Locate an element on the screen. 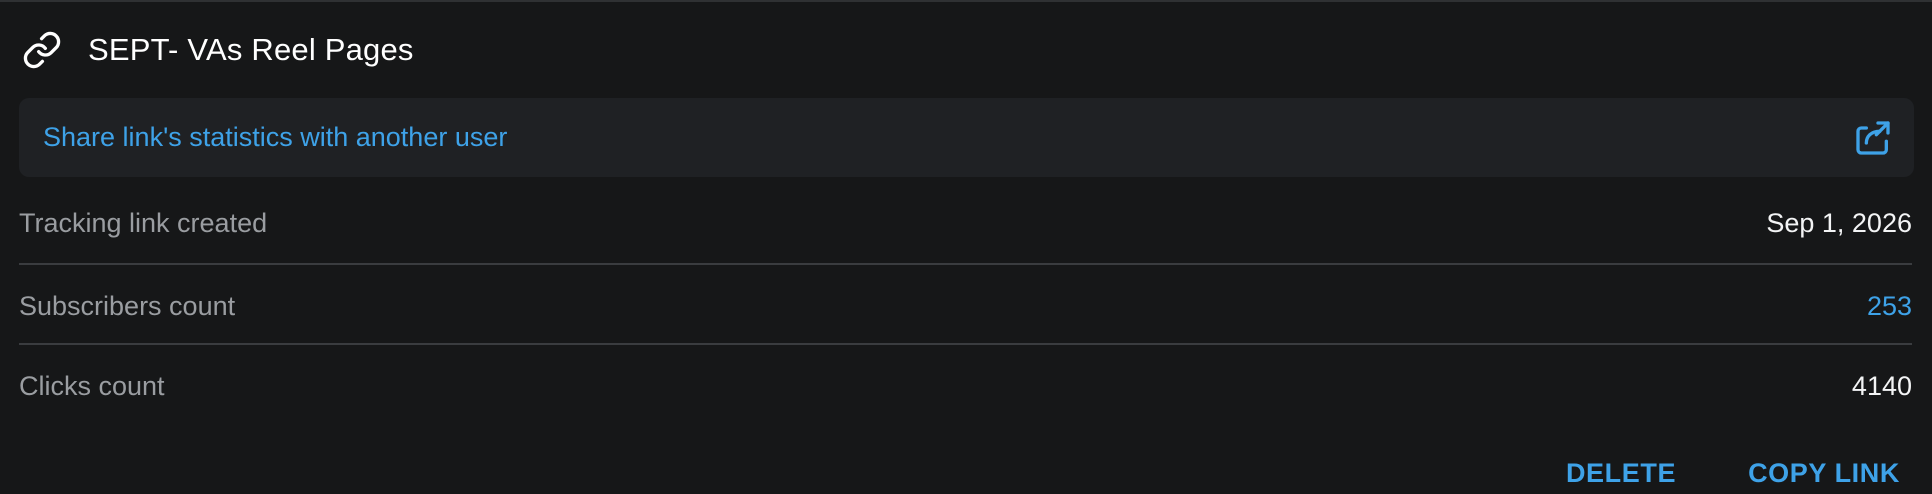 This screenshot has height=494, width=1932. copy-link-button: COPY LINK is located at coordinates (1824, 473).